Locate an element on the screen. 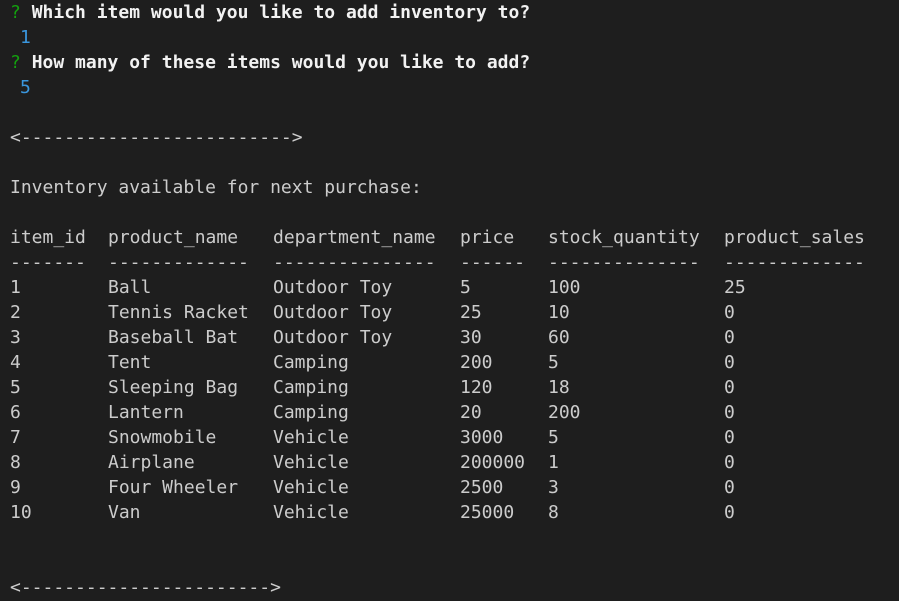  table-row: 5 Sleeping Bag Camping 120 18 0 is located at coordinates (452, 387).